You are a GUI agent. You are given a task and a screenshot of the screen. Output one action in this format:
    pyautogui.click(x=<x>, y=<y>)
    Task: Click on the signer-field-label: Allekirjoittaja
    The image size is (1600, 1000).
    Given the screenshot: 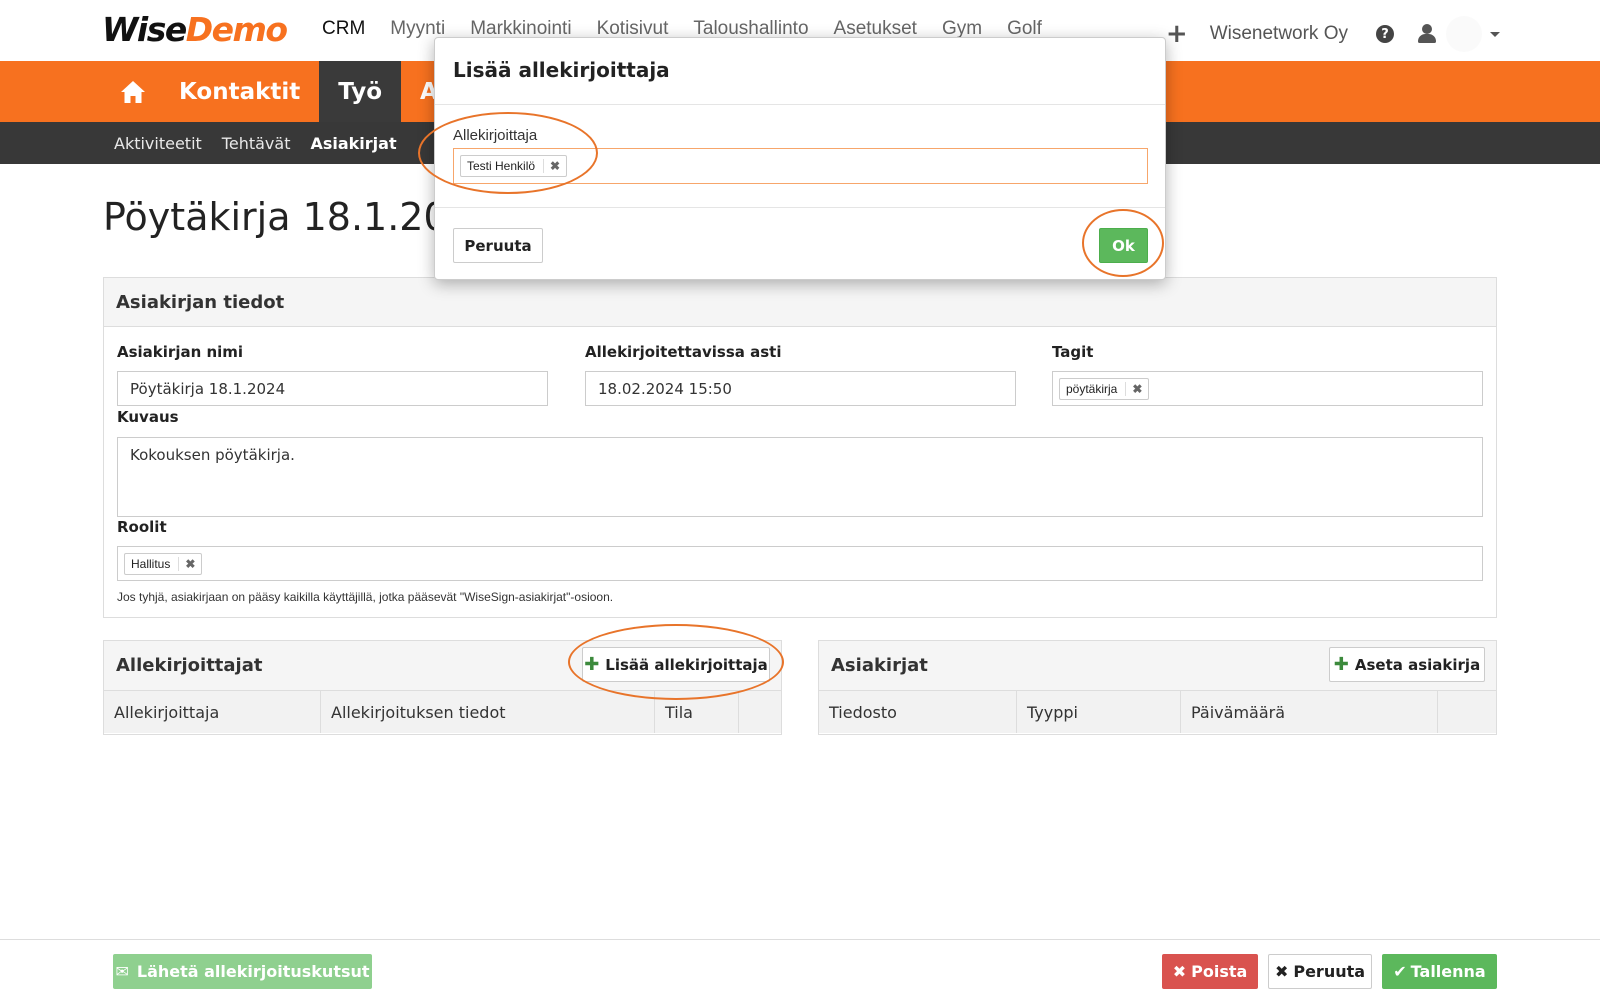 What is the action you would take?
    pyautogui.click(x=495, y=135)
    